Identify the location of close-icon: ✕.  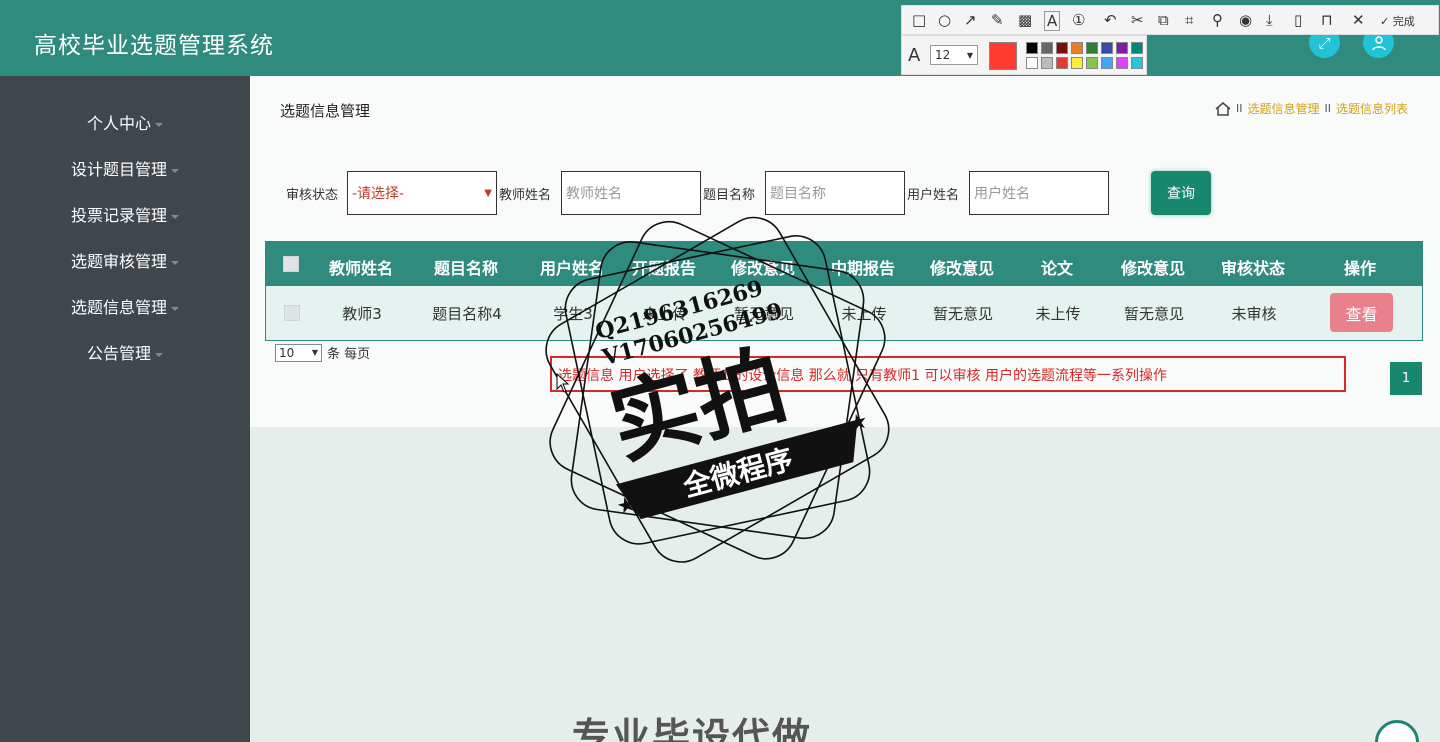
(1358, 20).